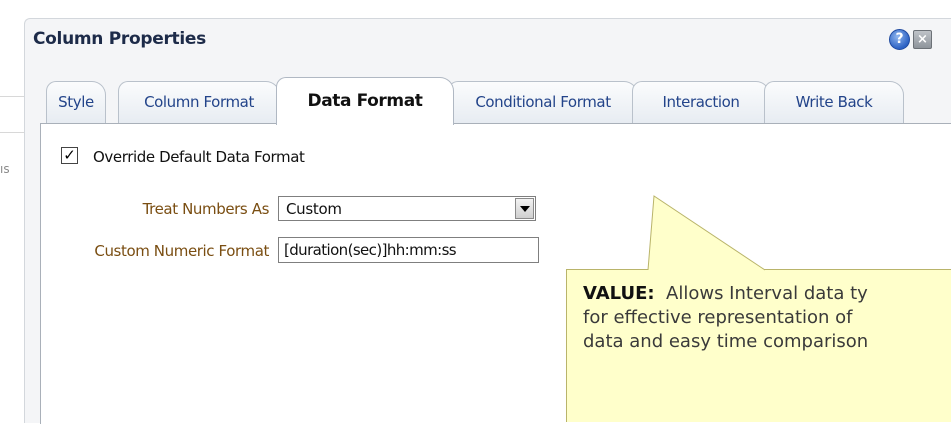 The width and height of the screenshot is (951, 424). What do you see at coordinates (69, 155) in the screenshot?
I see `override-default-checkbox: ✓` at bounding box center [69, 155].